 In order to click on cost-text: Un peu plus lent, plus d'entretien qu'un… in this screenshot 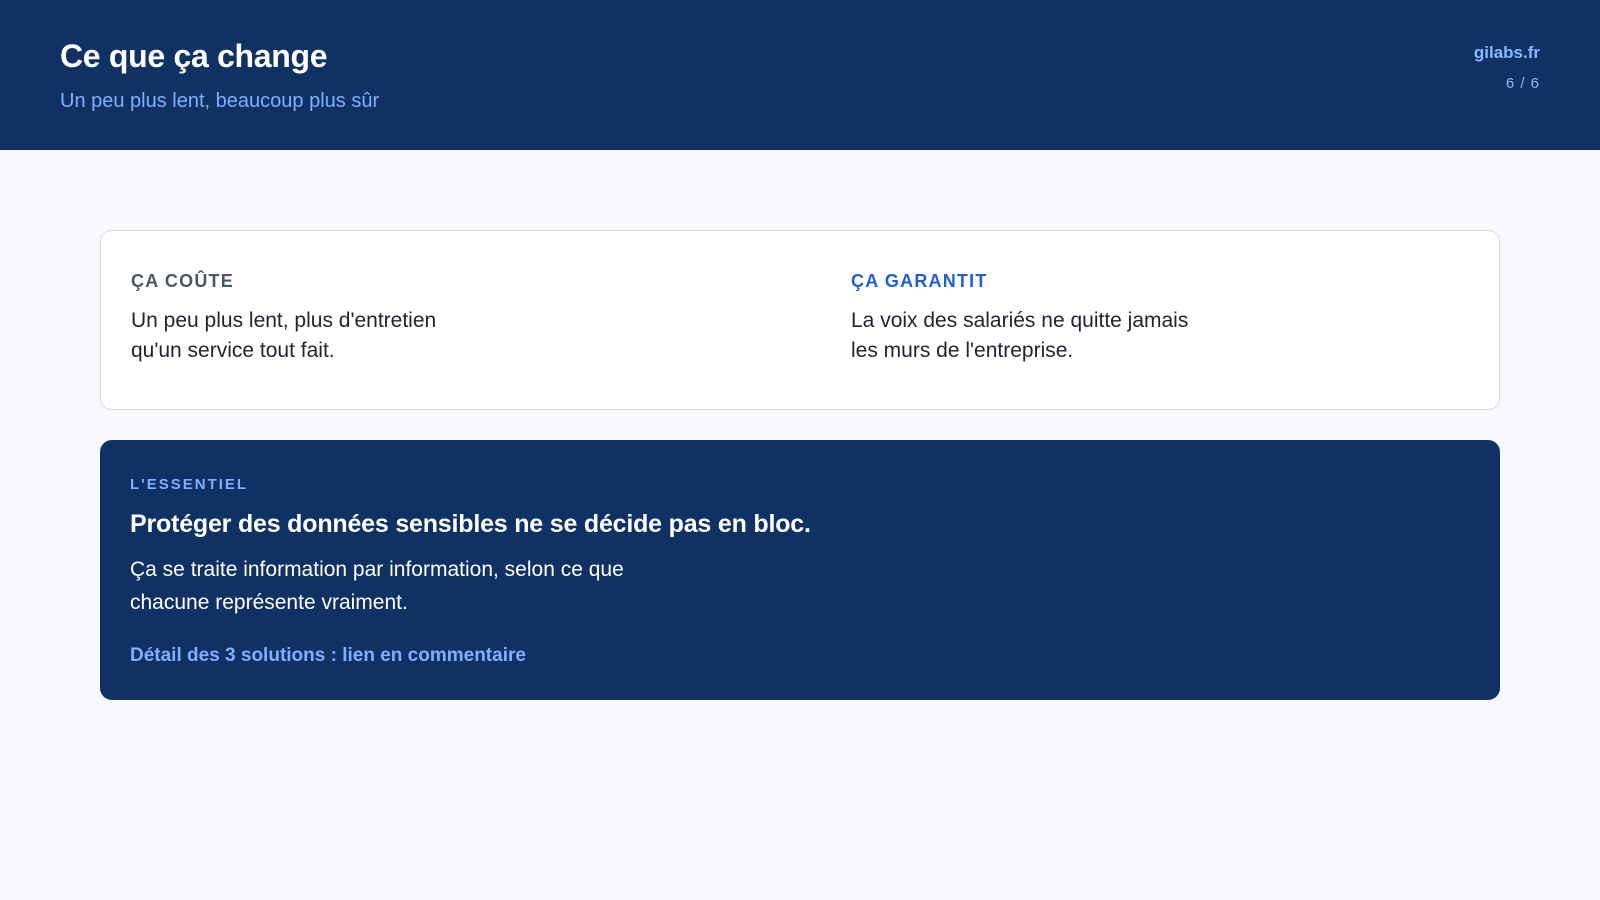, I will do `click(284, 335)`.